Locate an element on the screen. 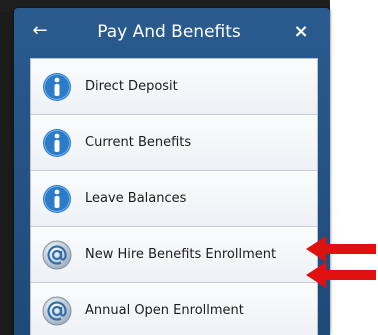 The height and width of the screenshot is (335, 378). menu-item-current-benefits: Current Benefits is located at coordinates (174, 143).